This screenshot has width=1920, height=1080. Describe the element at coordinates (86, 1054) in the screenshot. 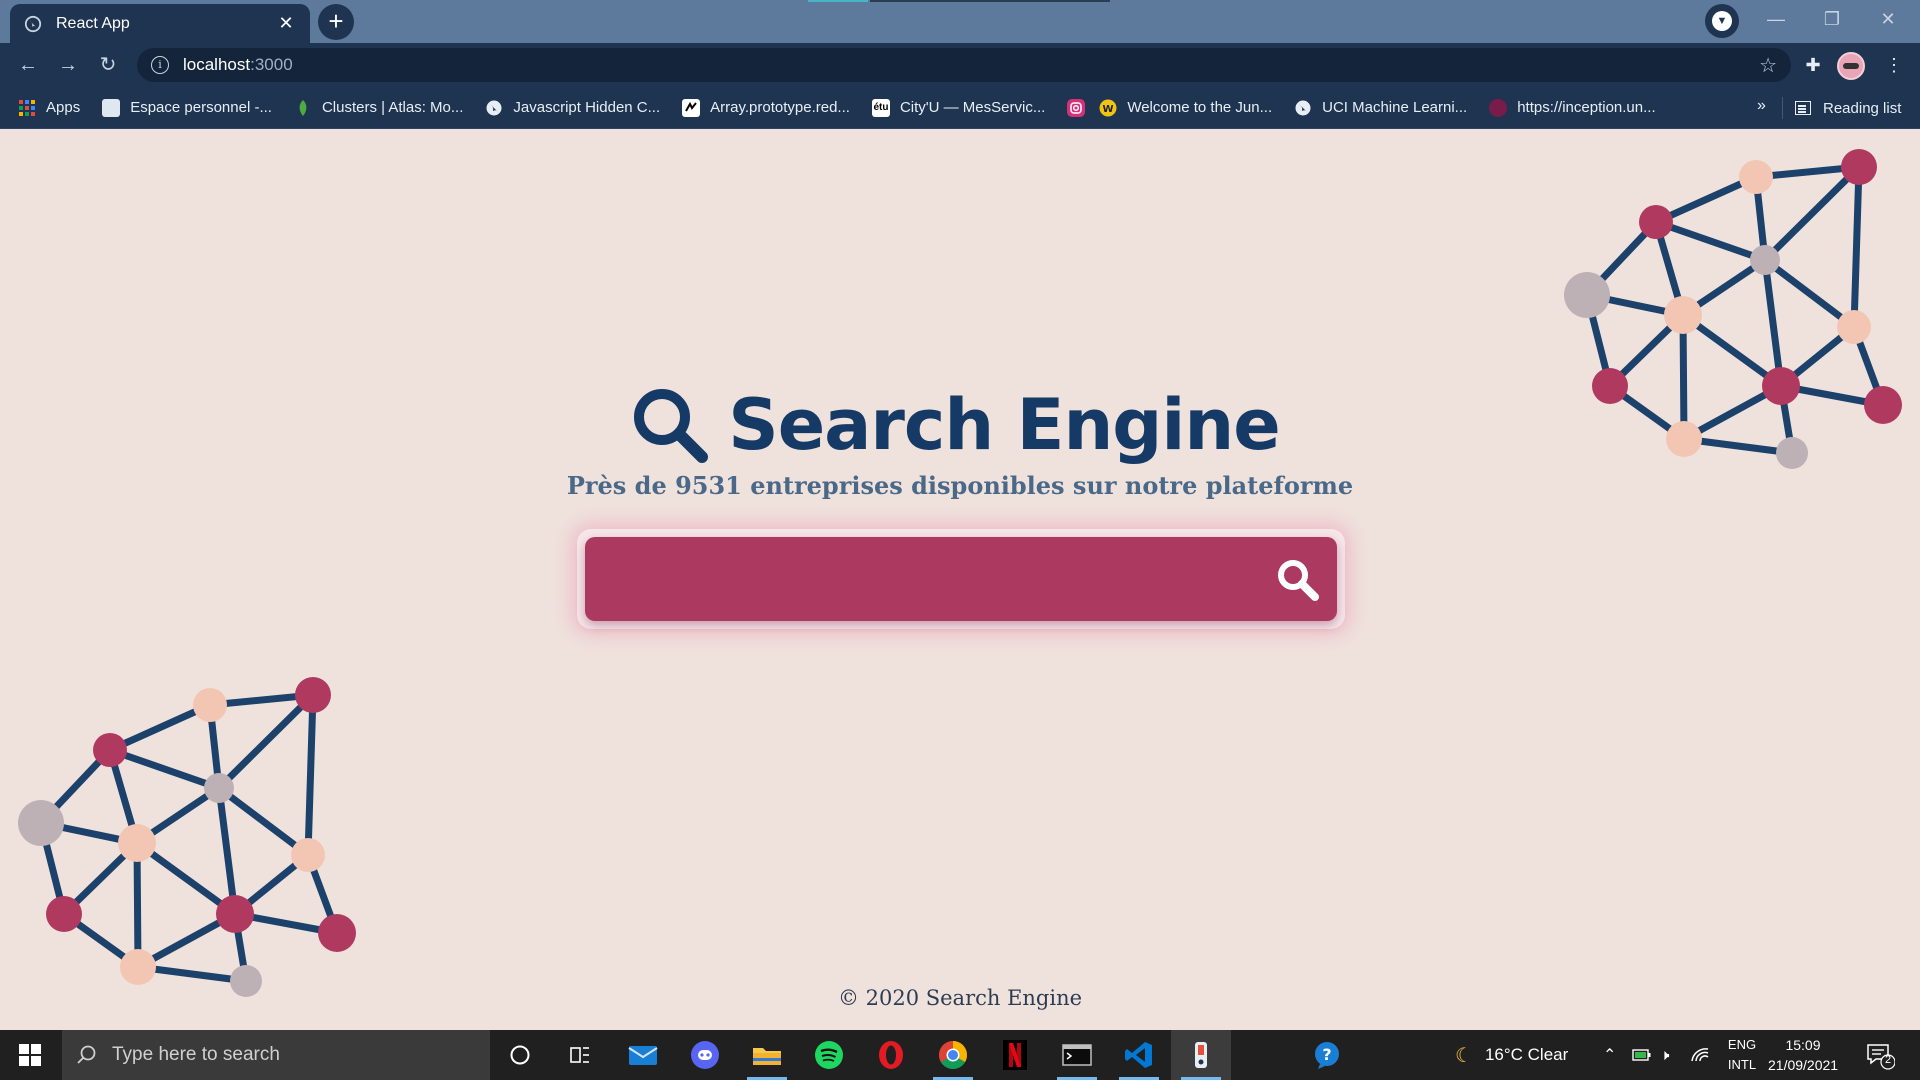

I see `search-icon` at that location.